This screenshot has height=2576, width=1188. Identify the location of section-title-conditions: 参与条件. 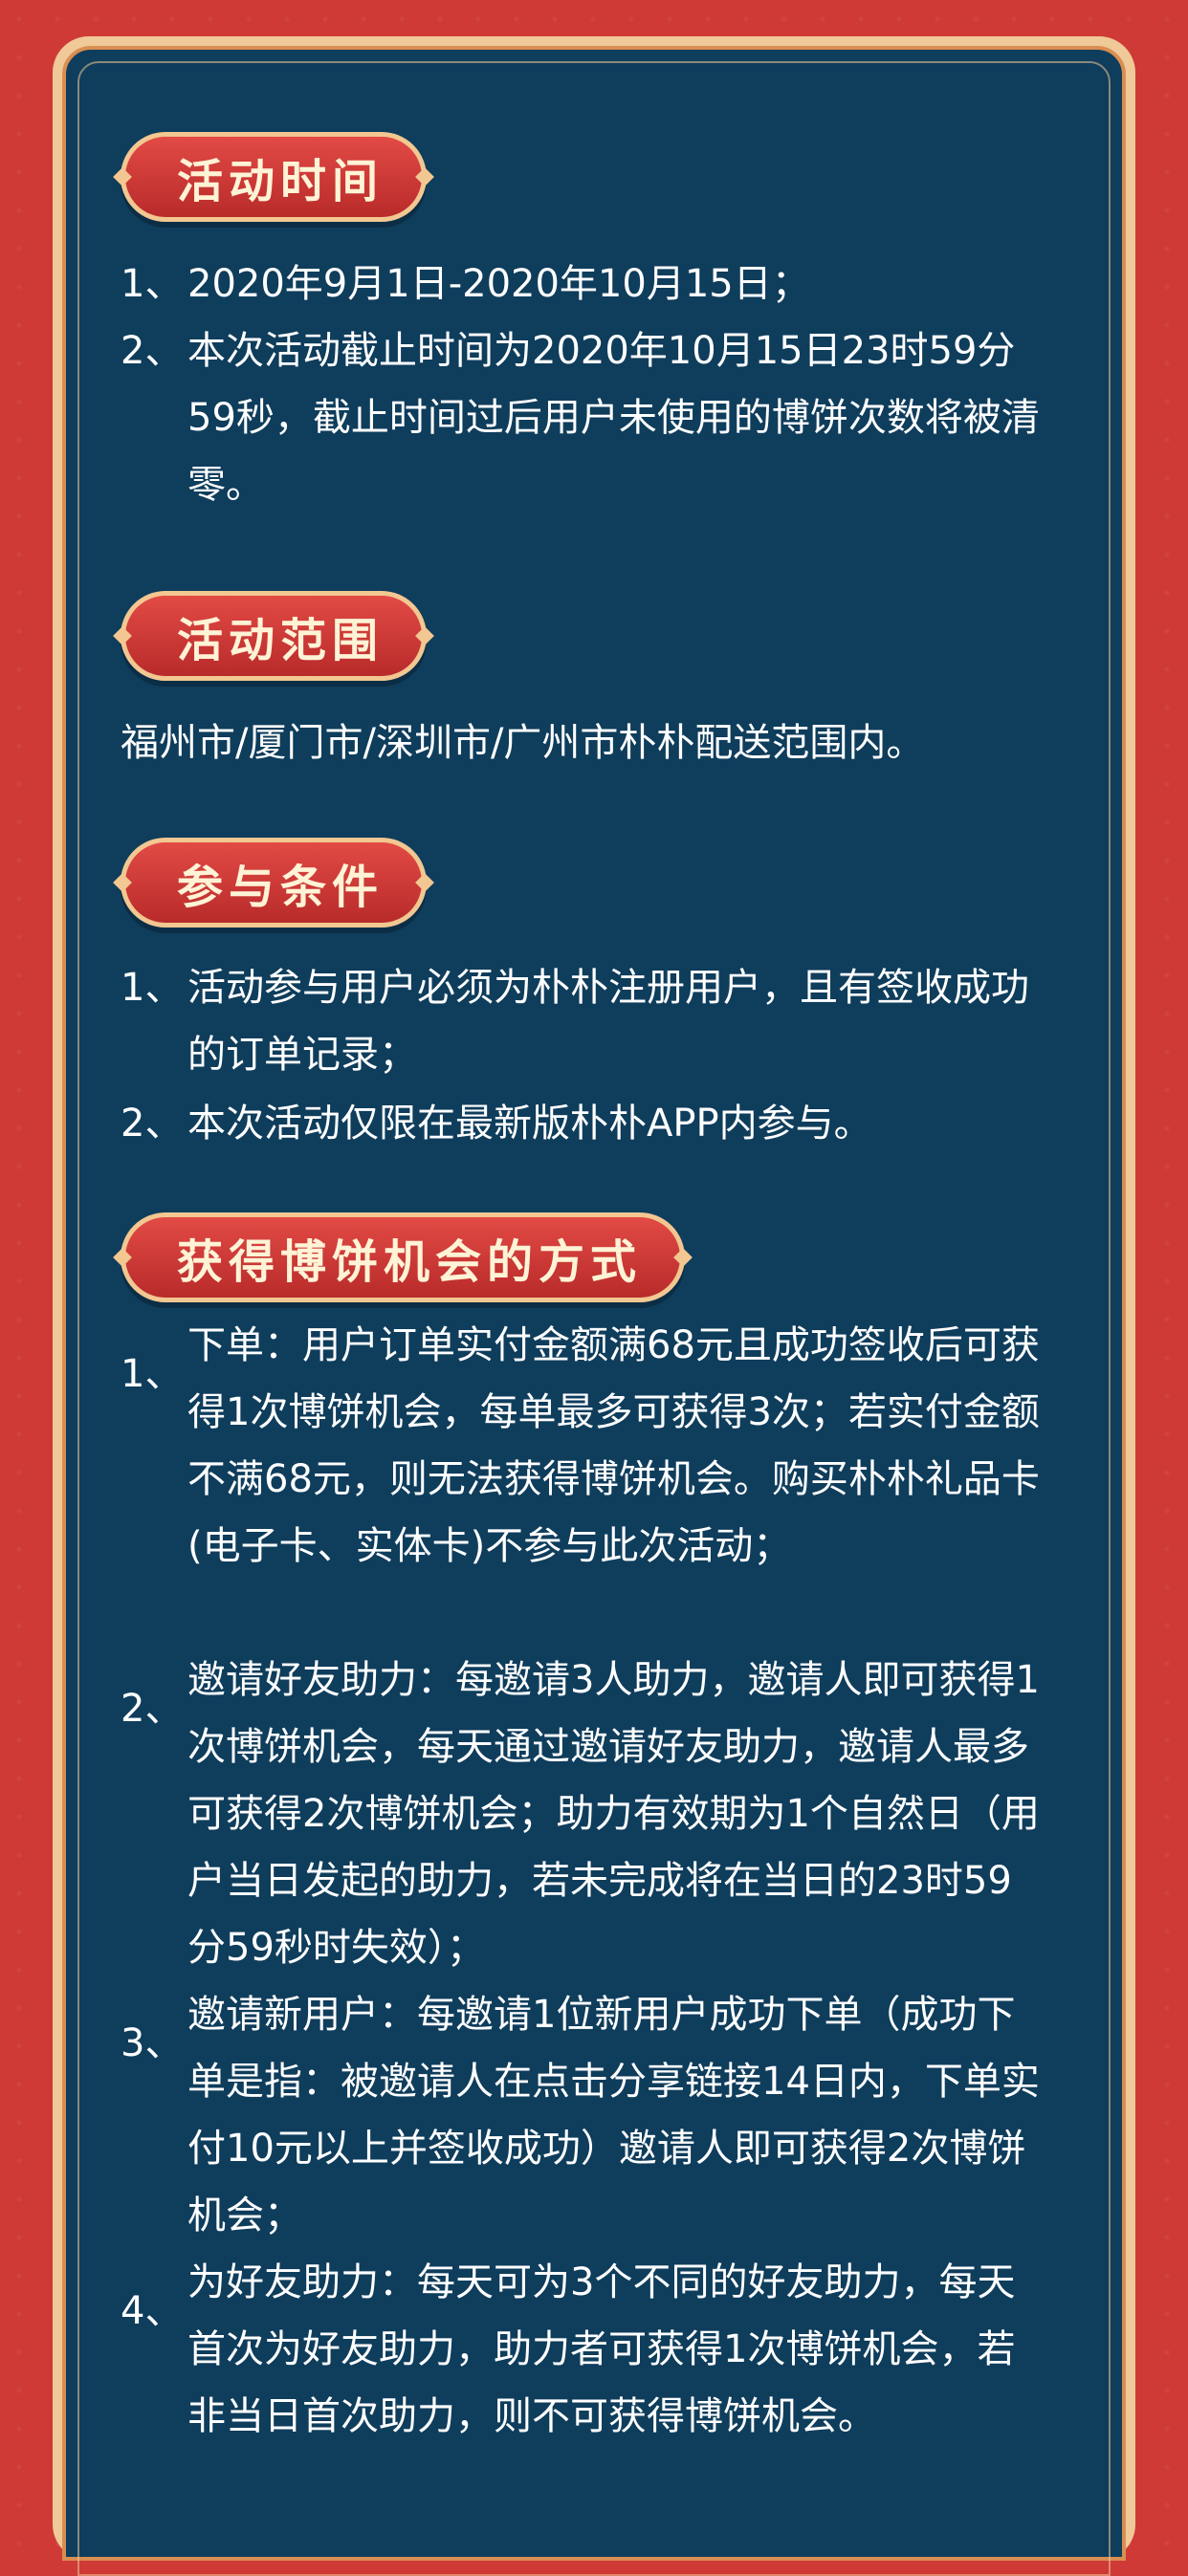
(274, 883).